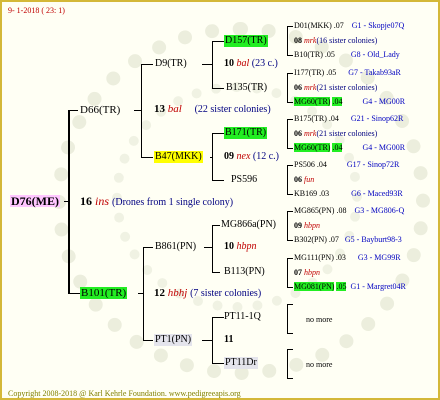  I want to click on mf-generation: 09 nex (12 c.), so click(251, 156).